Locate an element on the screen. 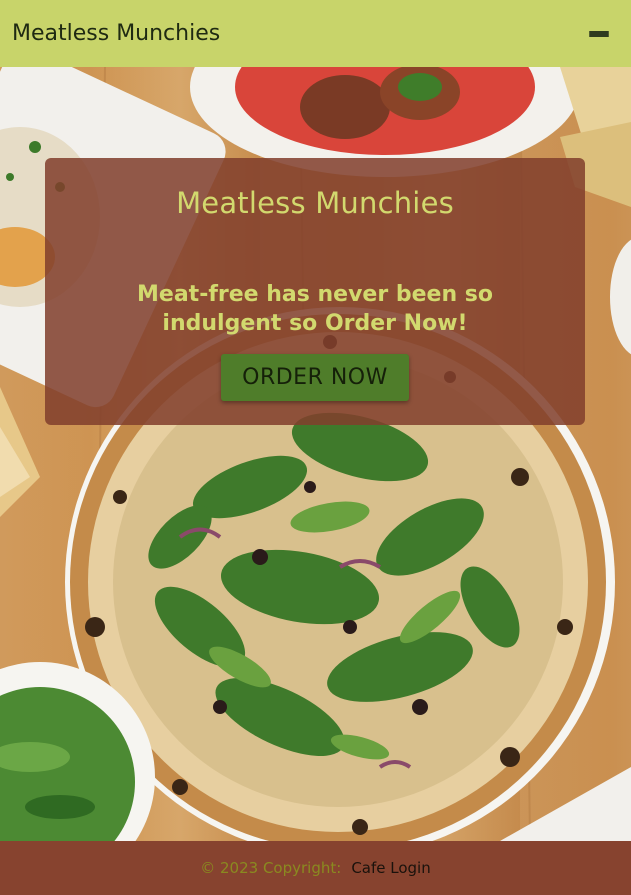 The image size is (631, 895). navbar: Meatless Munchies is located at coordinates (315, 33).